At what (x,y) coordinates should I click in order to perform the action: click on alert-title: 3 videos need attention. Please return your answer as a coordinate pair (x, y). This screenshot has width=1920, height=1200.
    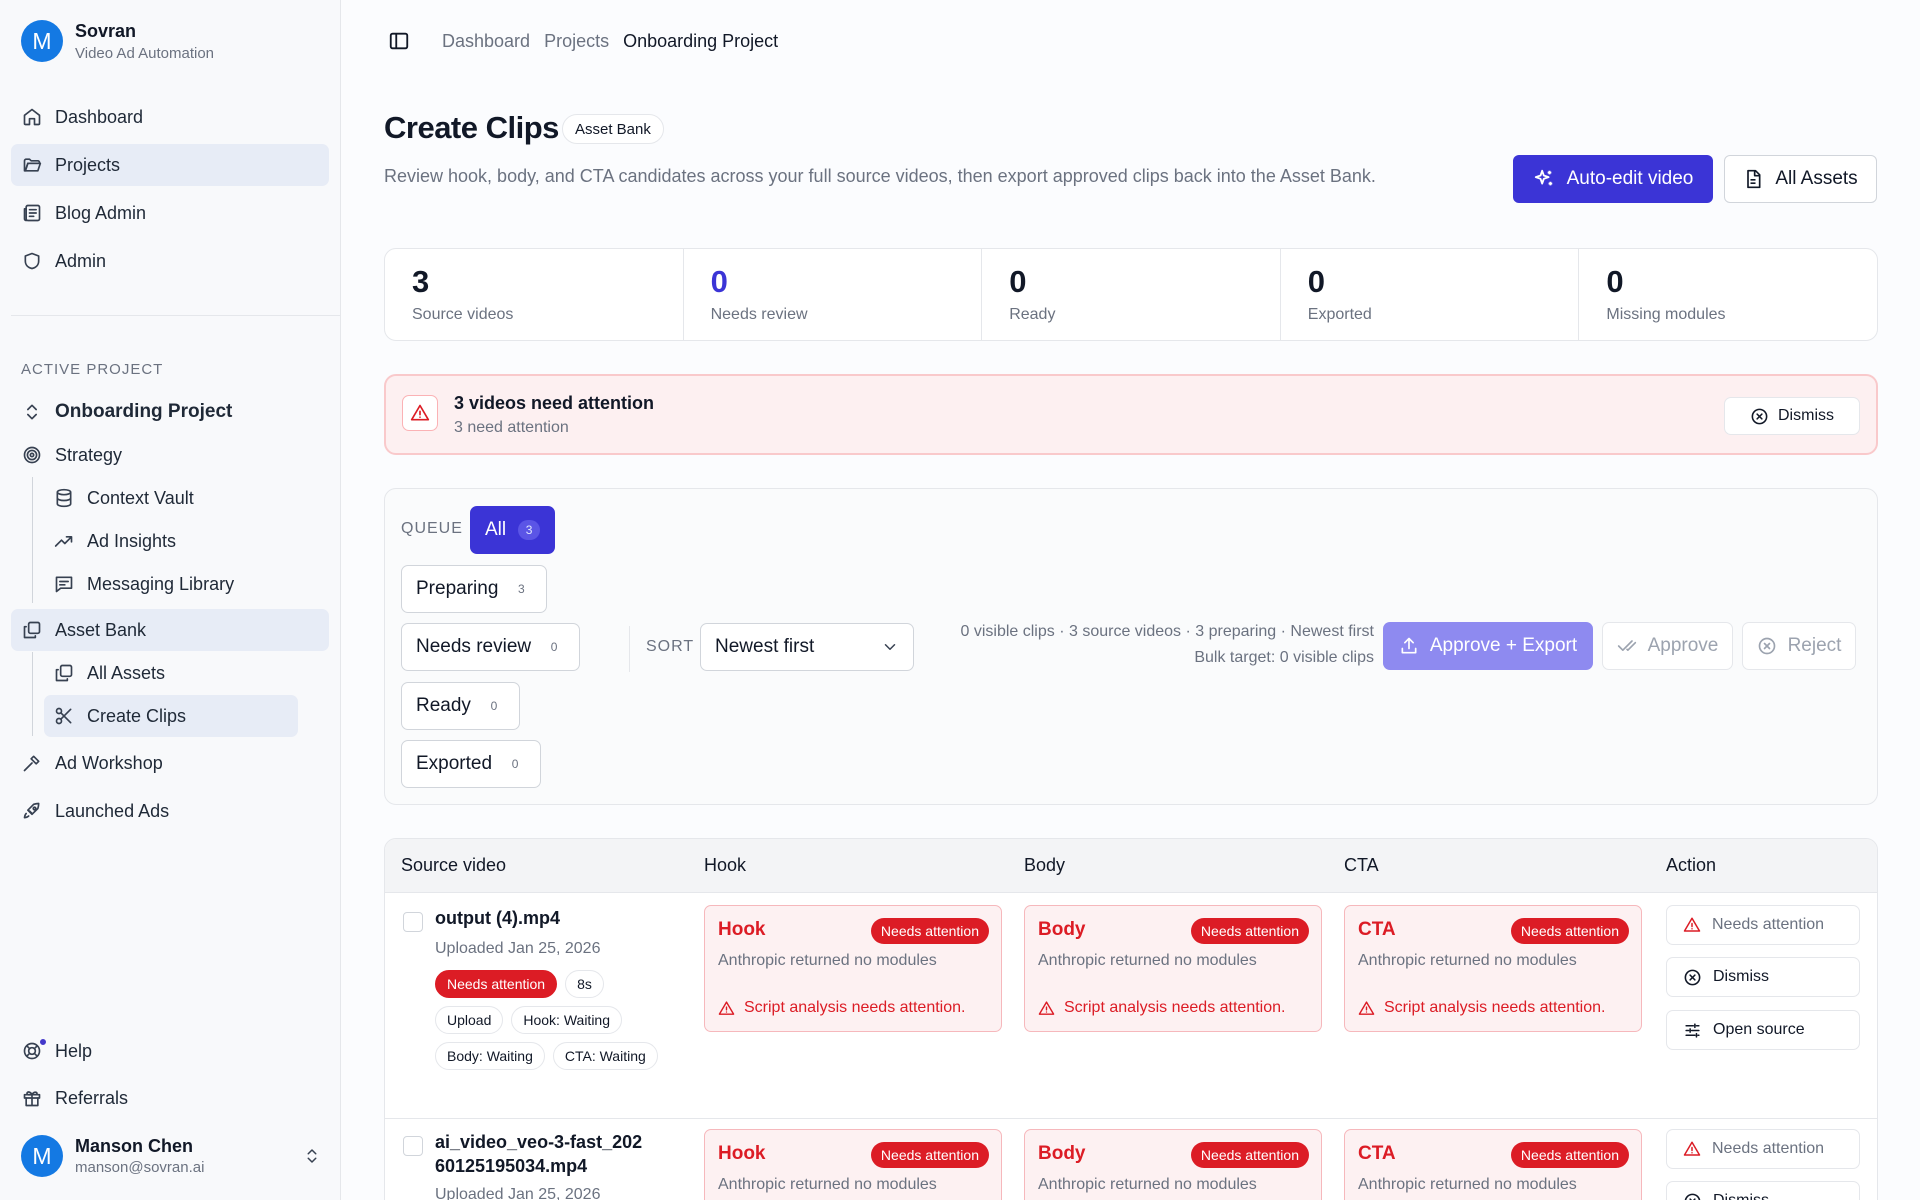
    Looking at the image, I should click on (554, 403).